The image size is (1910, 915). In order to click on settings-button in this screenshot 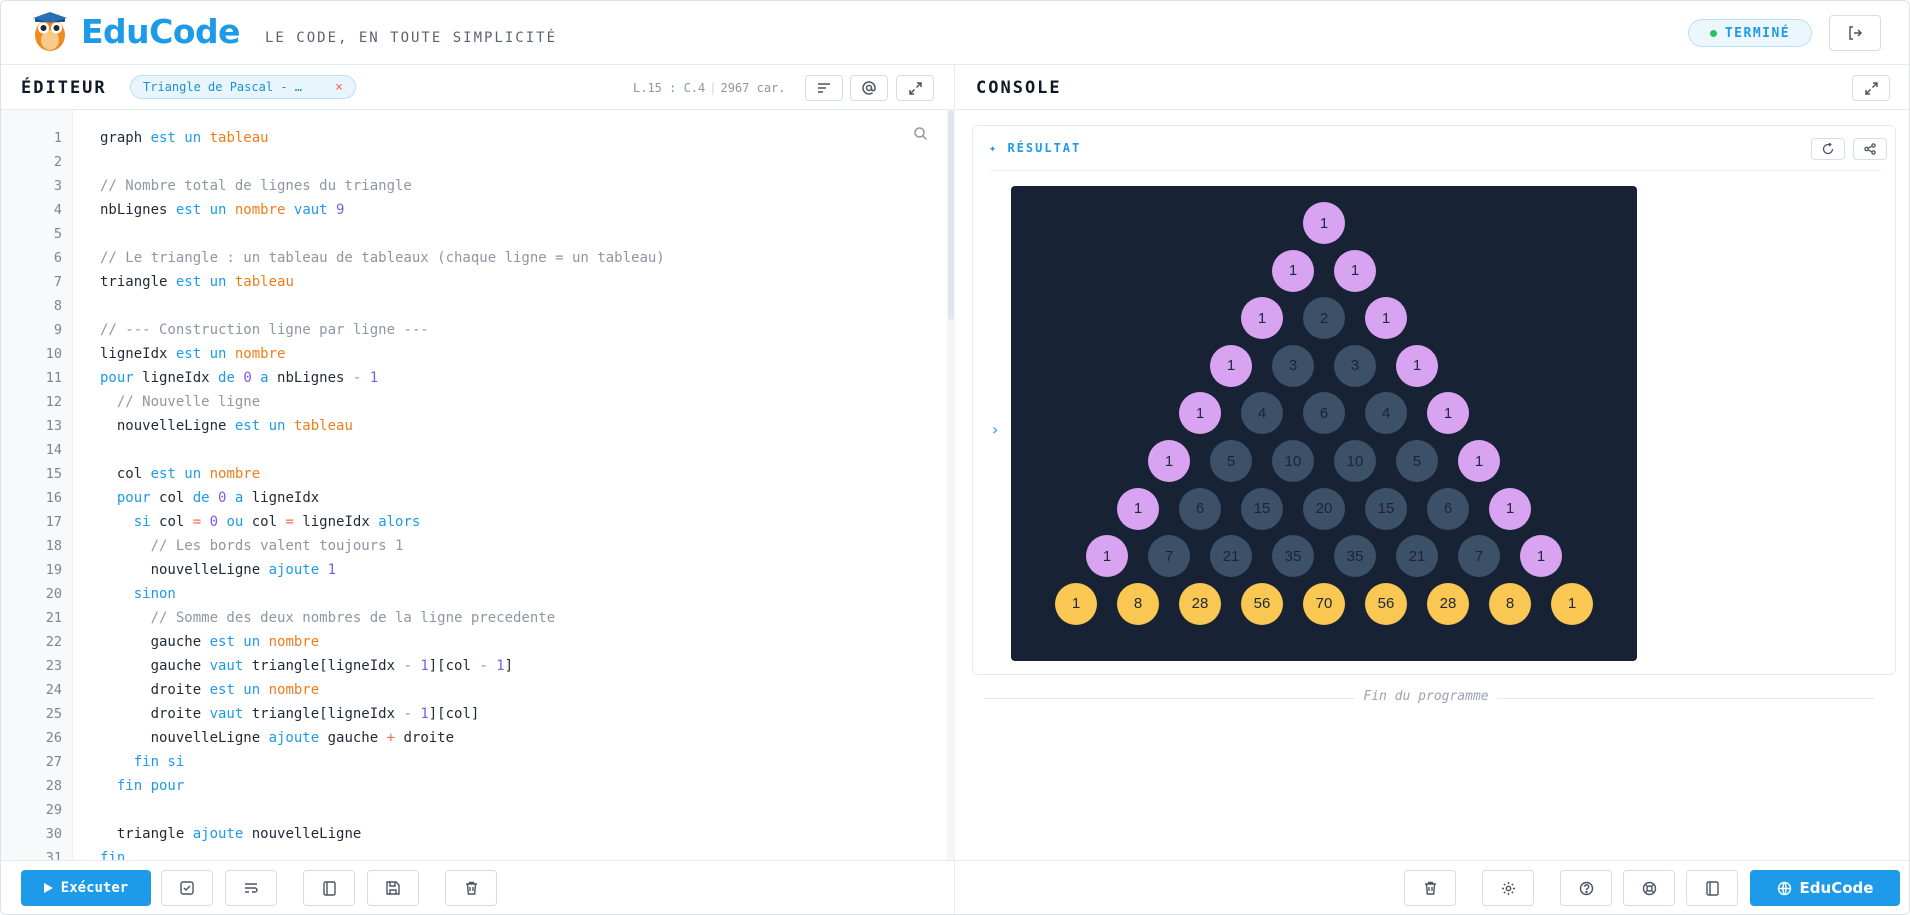, I will do `click(1508, 888)`.